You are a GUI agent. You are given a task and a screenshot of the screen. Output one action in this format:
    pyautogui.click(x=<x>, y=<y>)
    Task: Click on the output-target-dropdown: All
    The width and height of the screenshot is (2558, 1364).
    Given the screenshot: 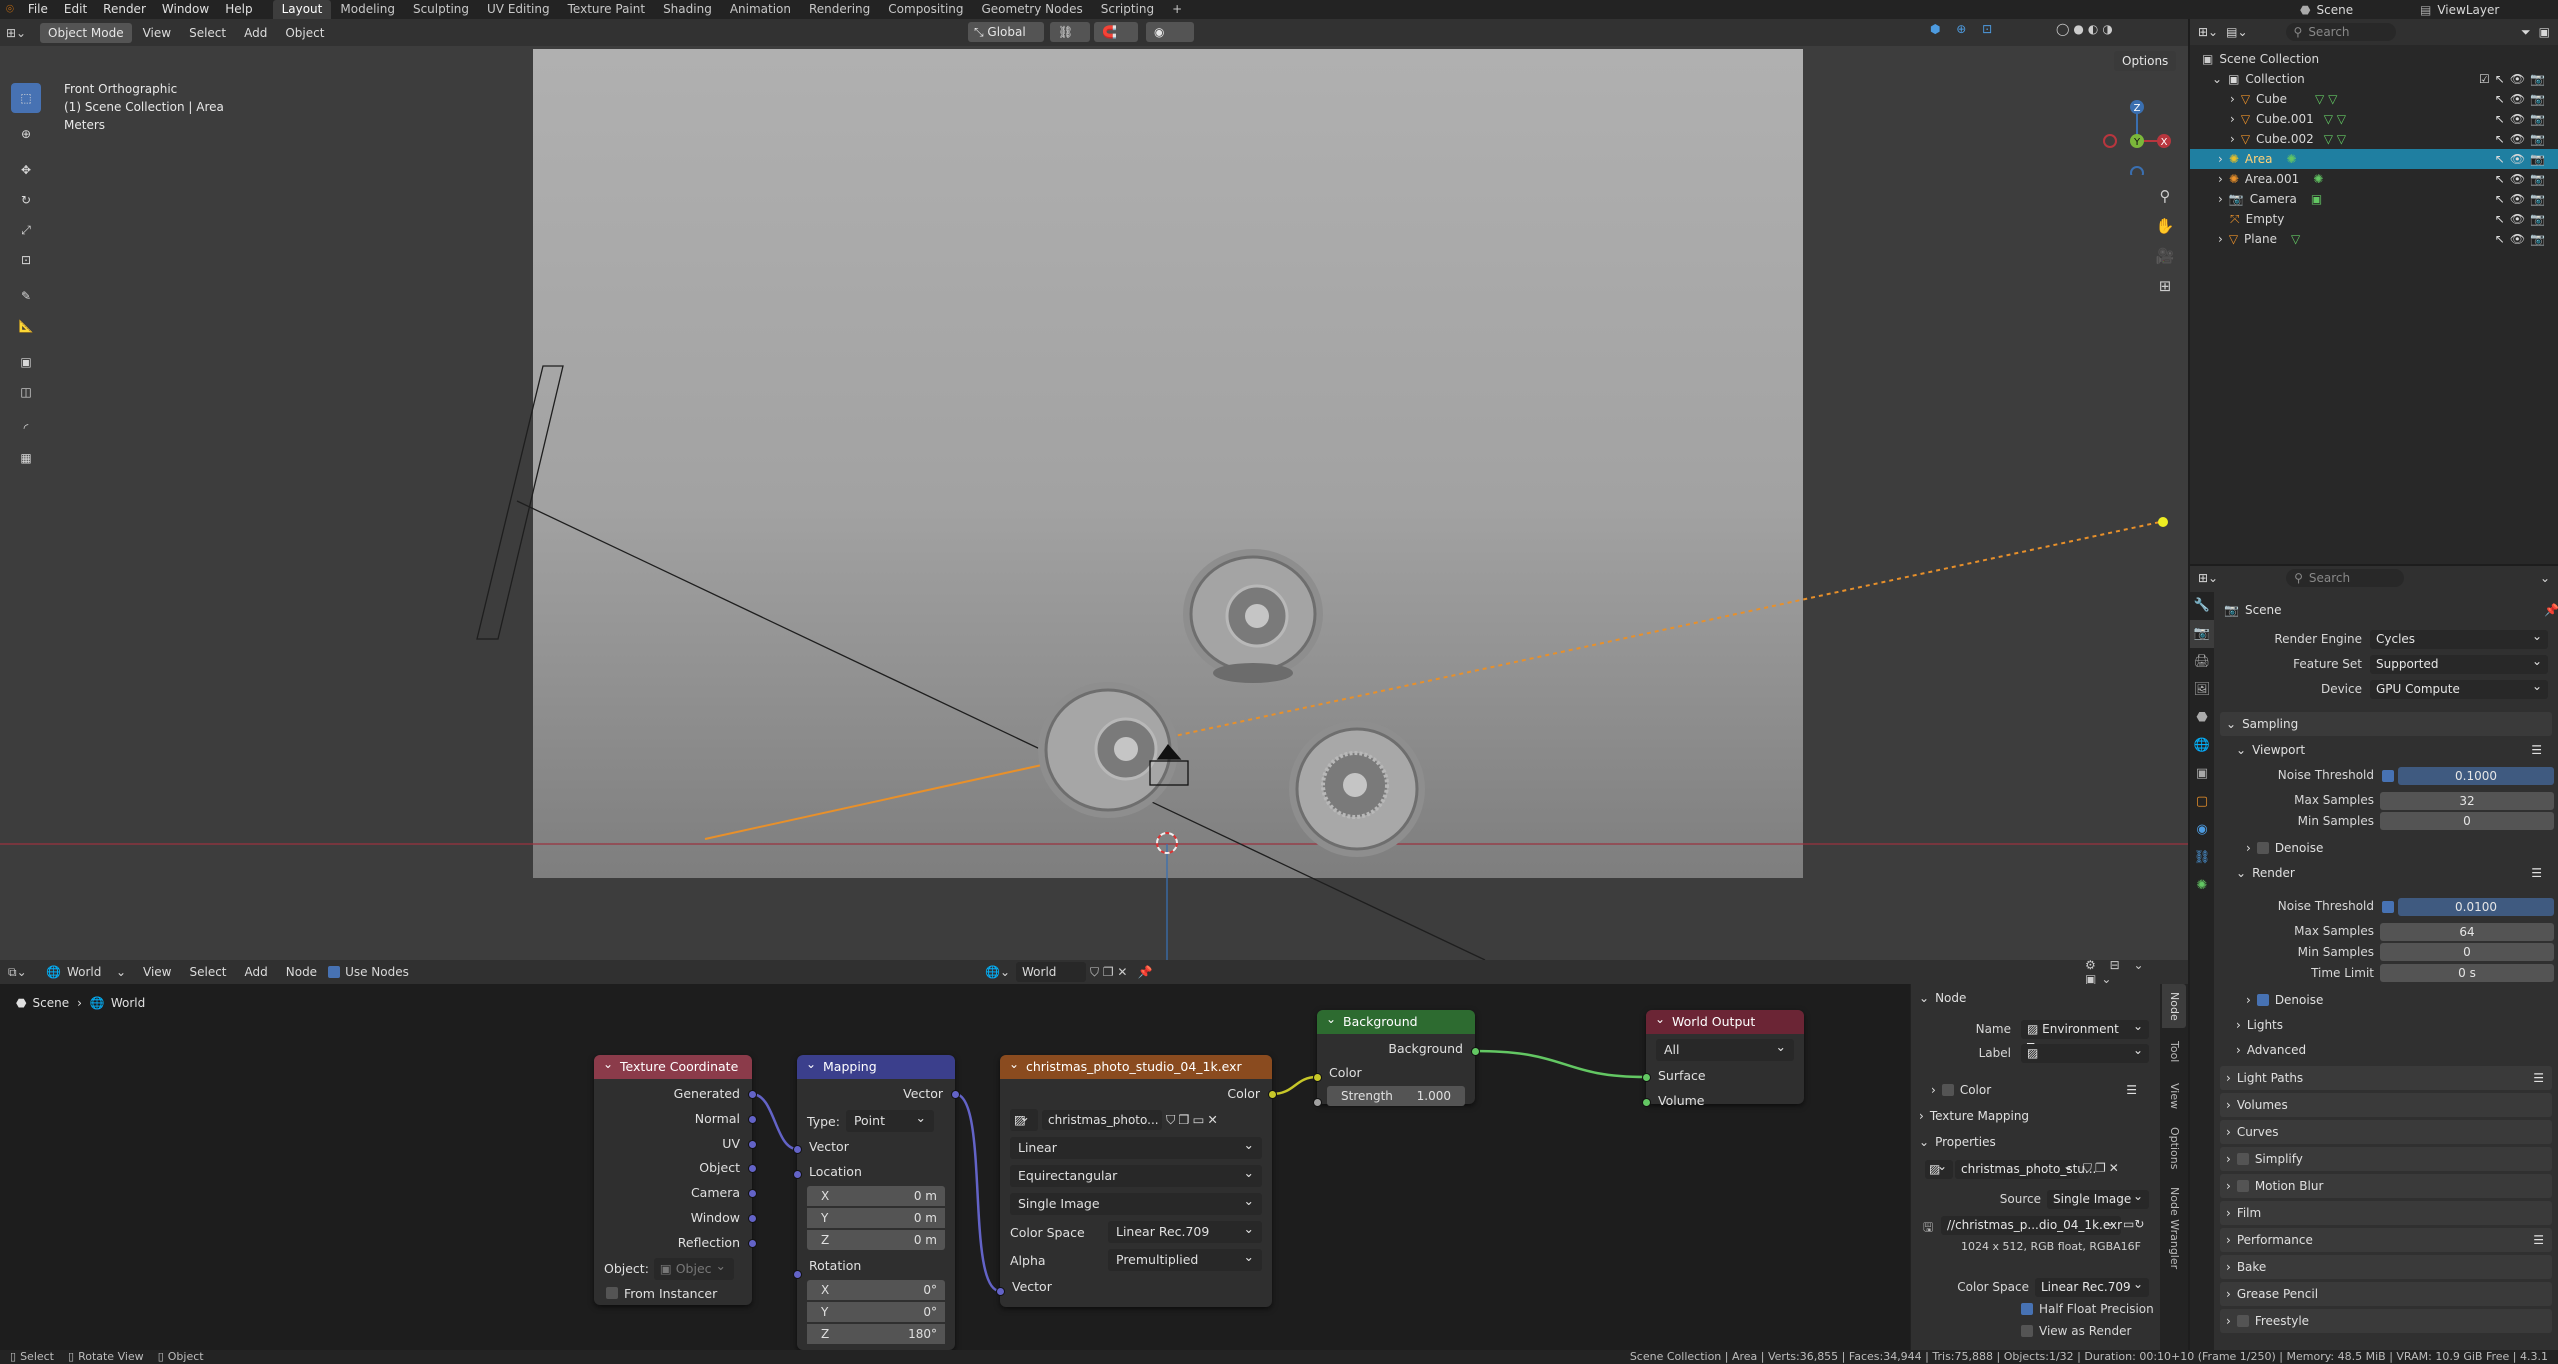 What is the action you would take?
    pyautogui.click(x=1725, y=1048)
    